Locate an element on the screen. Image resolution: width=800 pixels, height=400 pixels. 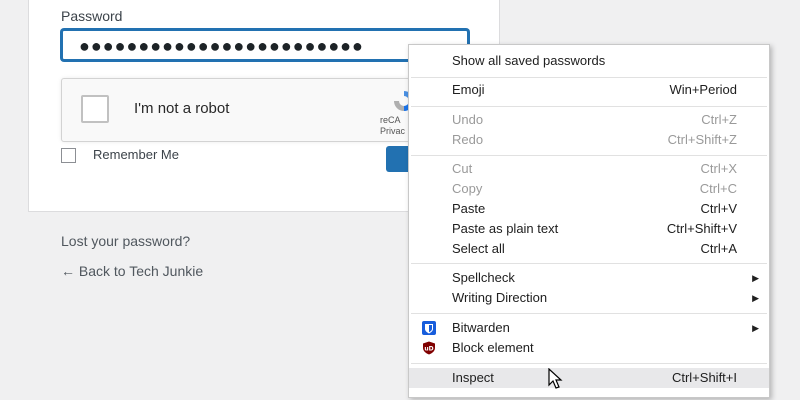
menu-item-shortcut: Ctrl+Z is located at coordinates (719, 119).